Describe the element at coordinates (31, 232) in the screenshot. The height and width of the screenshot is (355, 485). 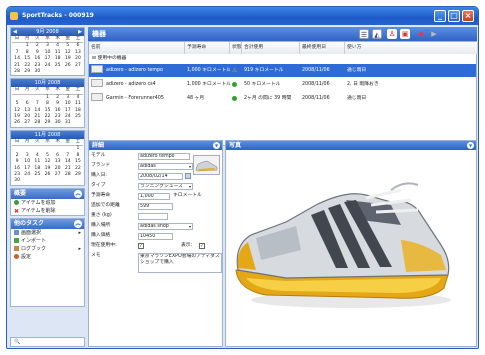
I see `view-select-label: 画面選択` at that location.